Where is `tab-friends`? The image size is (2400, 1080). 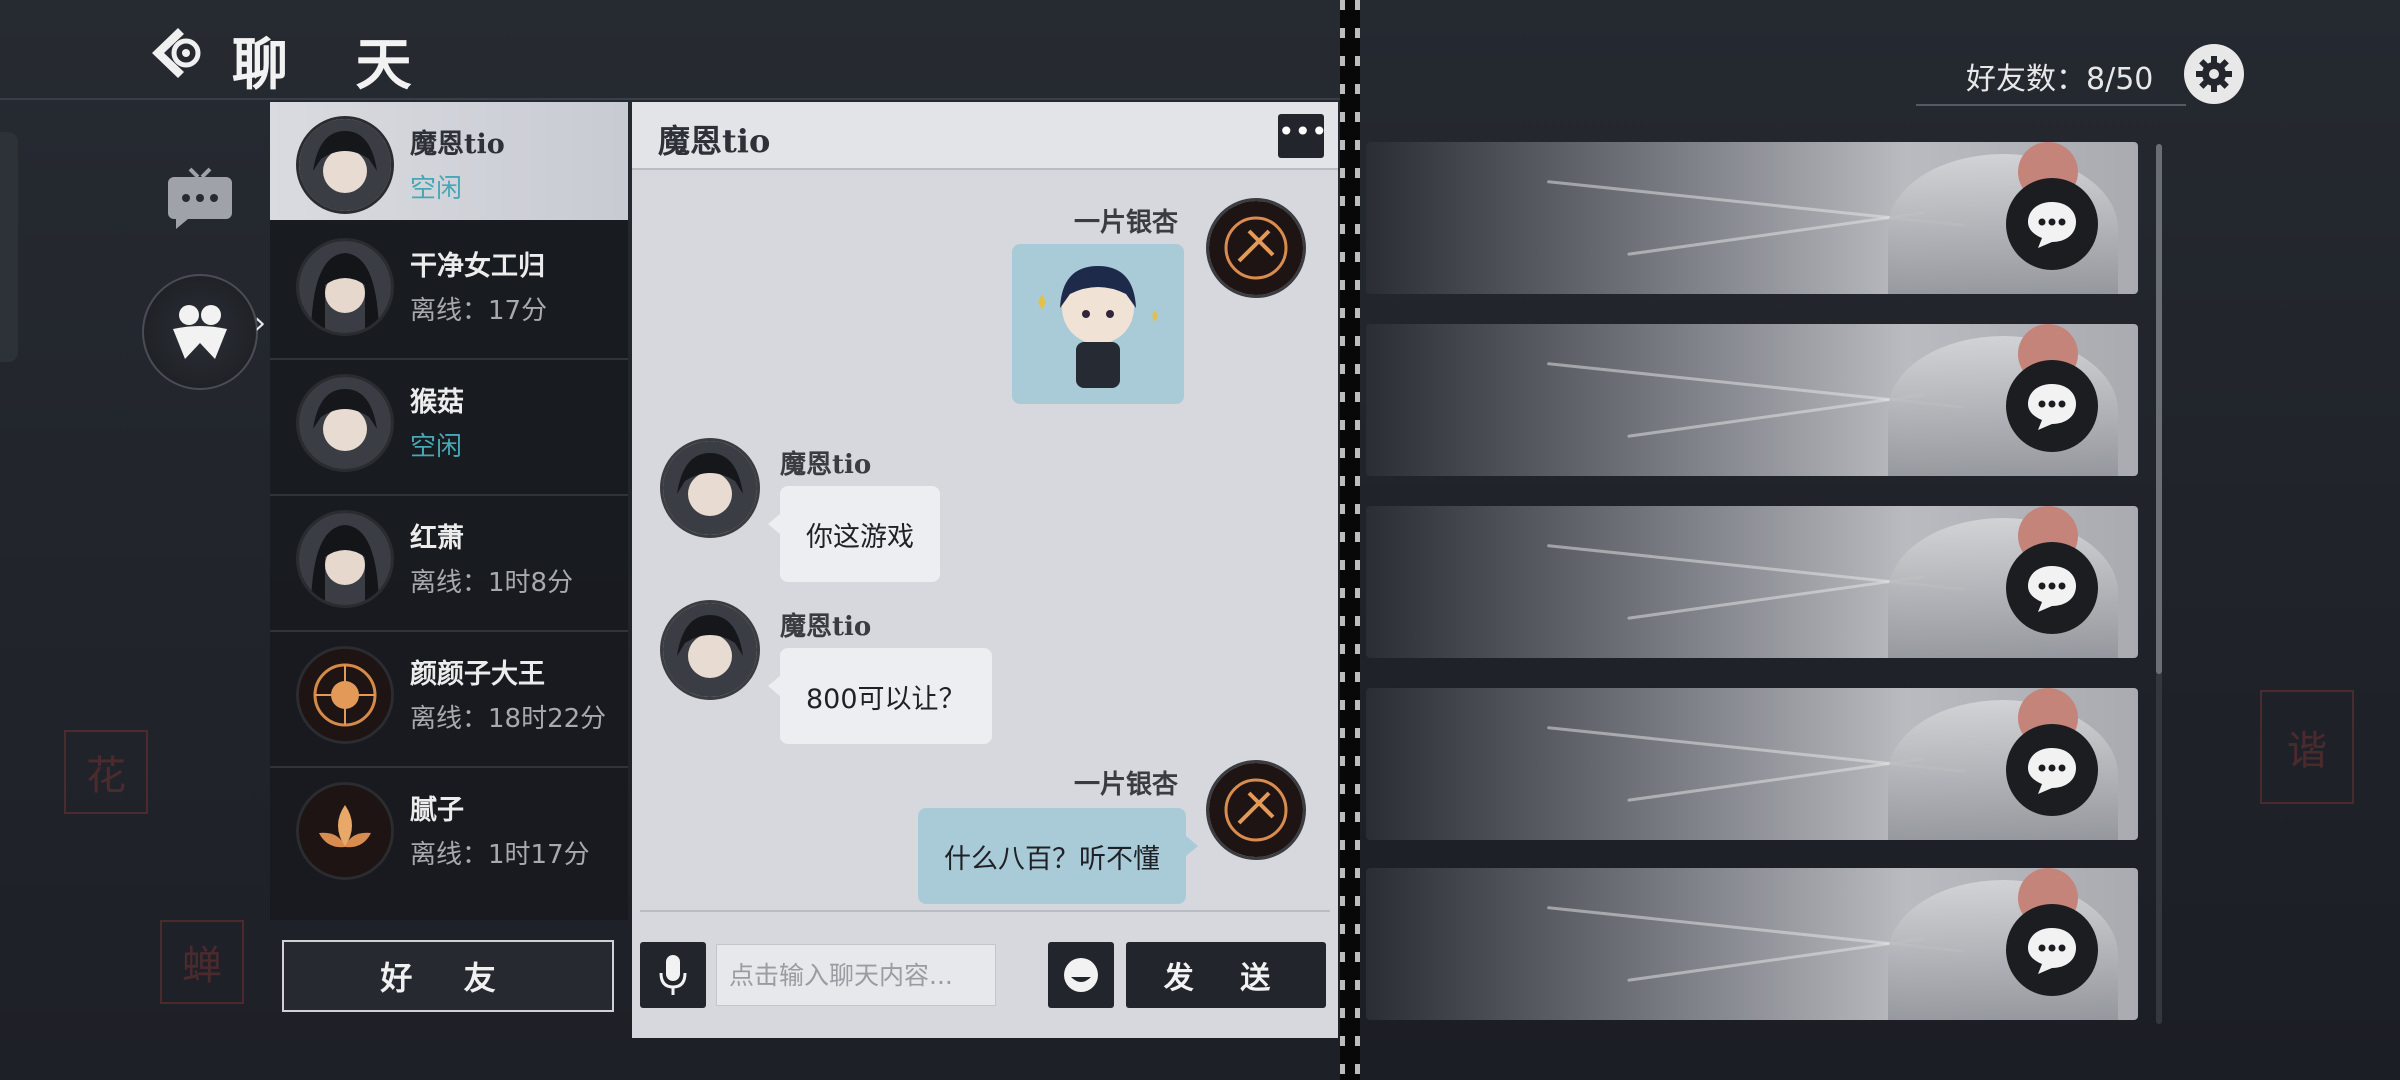 tab-friends is located at coordinates (200, 332).